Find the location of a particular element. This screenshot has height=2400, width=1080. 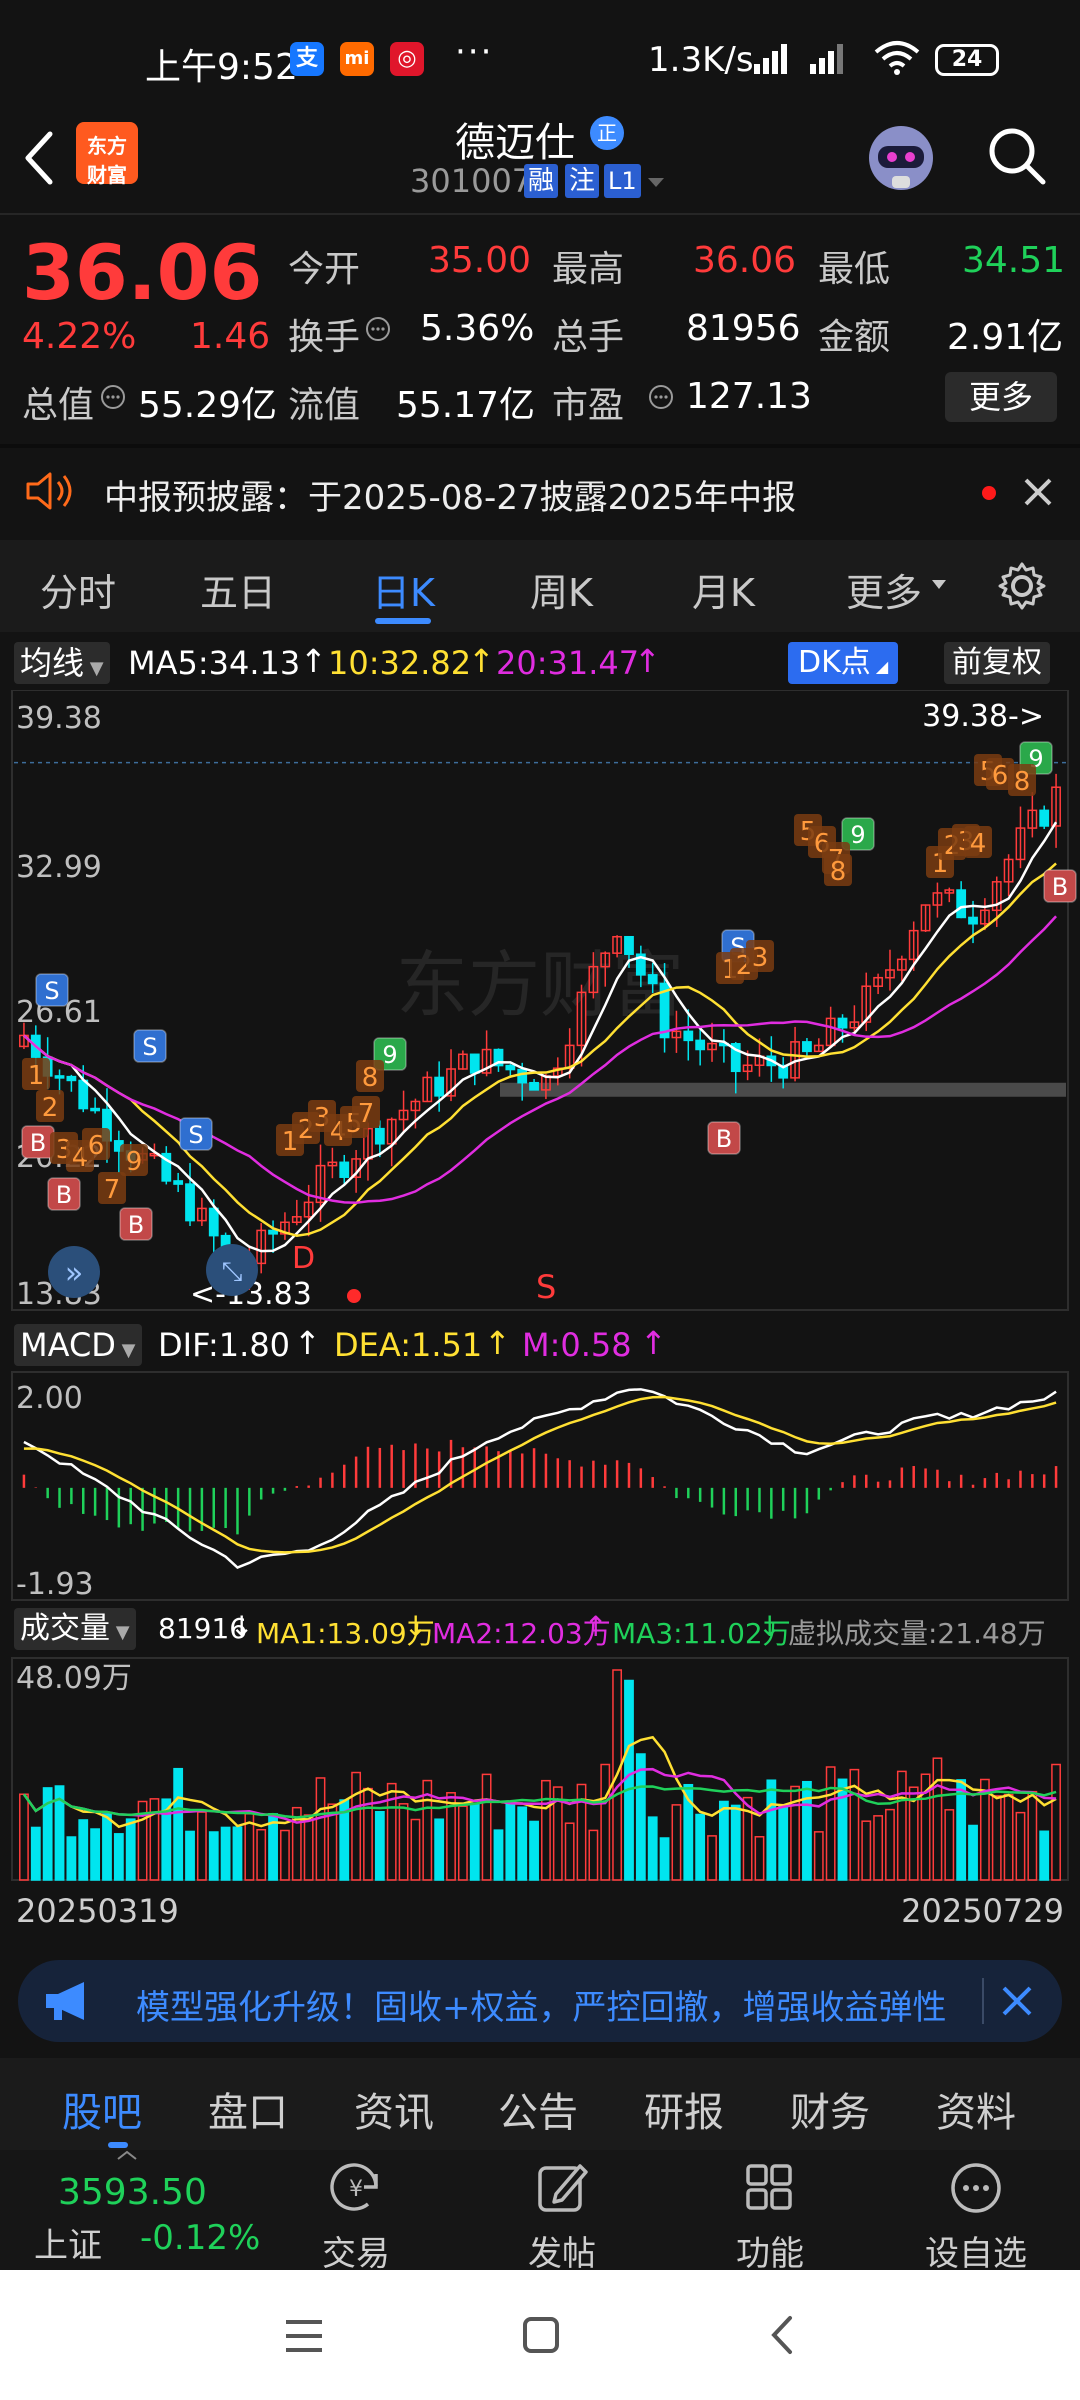

change-percent: 4.22% is located at coordinates (79, 336).